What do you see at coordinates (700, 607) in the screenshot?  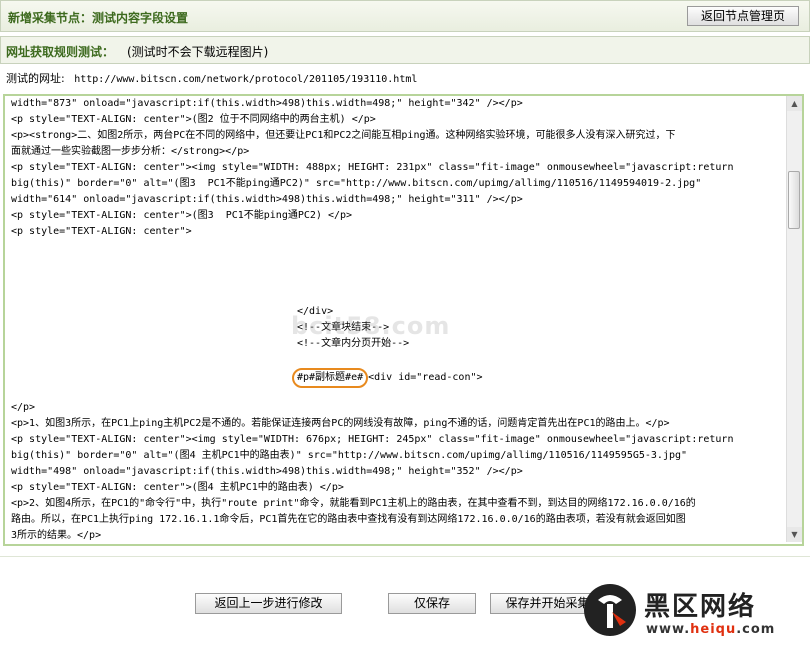 I see `brand-name: 黑区网络` at bounding box center [700, 607].